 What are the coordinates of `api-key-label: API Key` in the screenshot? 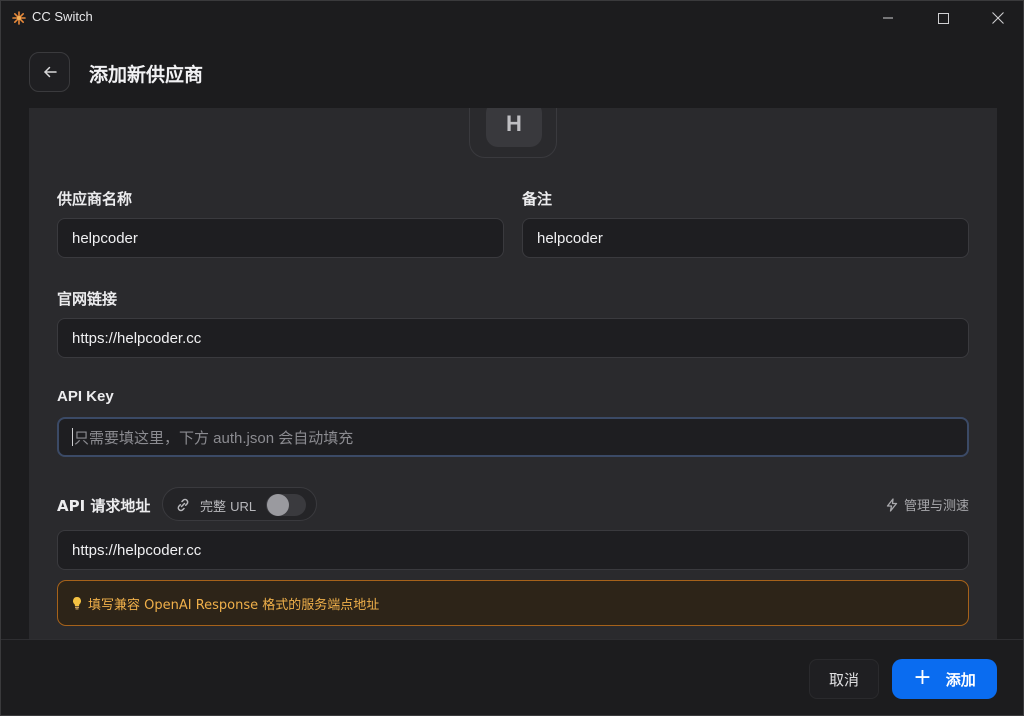 It's located at (85, 396).